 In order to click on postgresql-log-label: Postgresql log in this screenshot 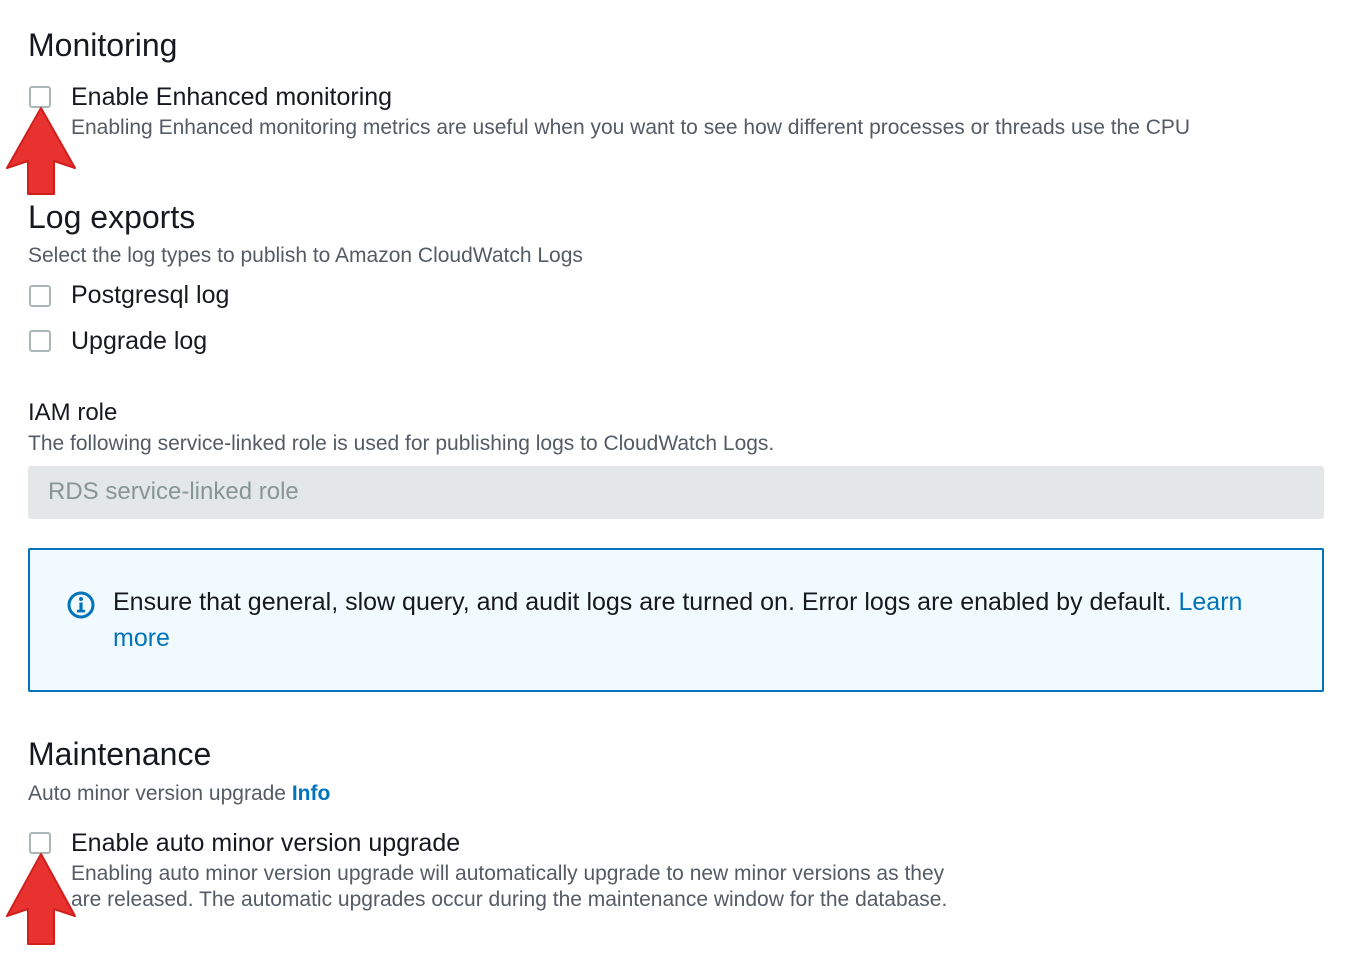, I will do `click(150, 295)`.